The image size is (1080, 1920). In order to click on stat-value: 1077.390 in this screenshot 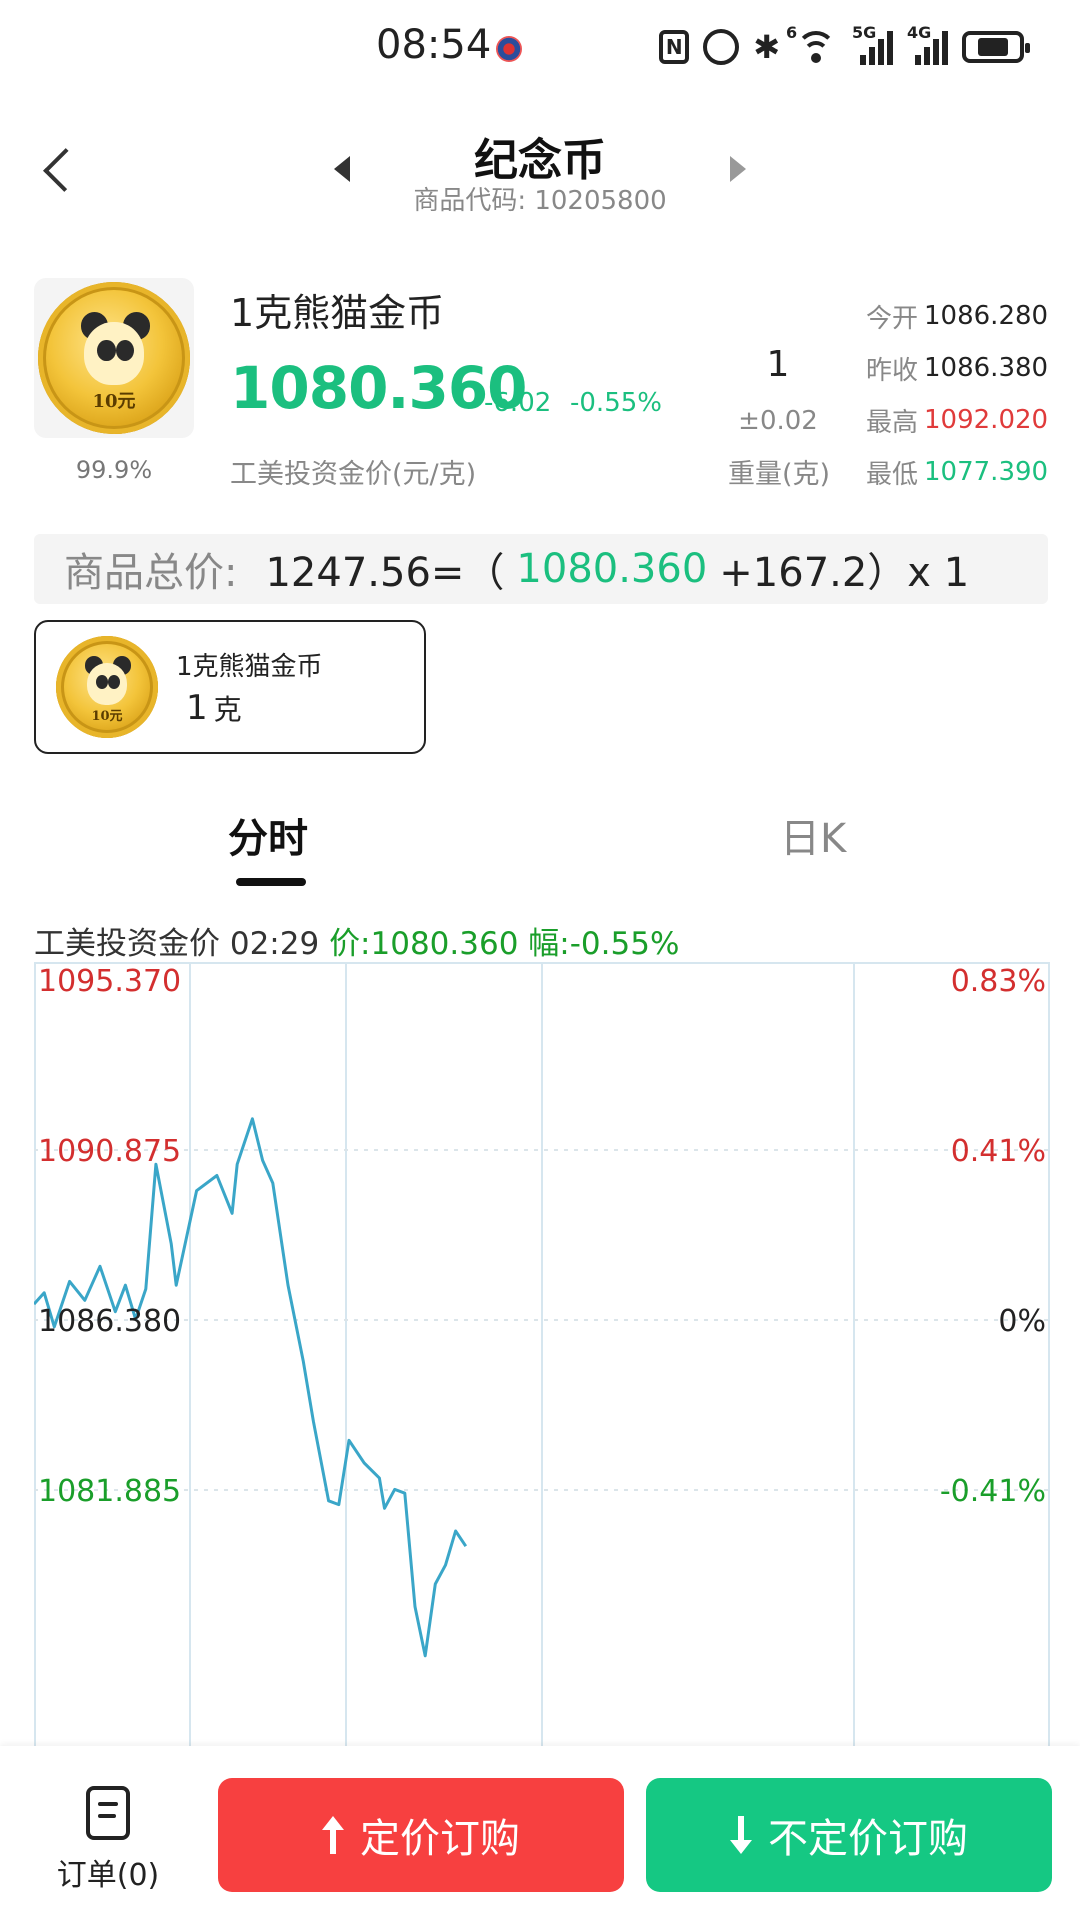, I will do `click(986, 472)`.